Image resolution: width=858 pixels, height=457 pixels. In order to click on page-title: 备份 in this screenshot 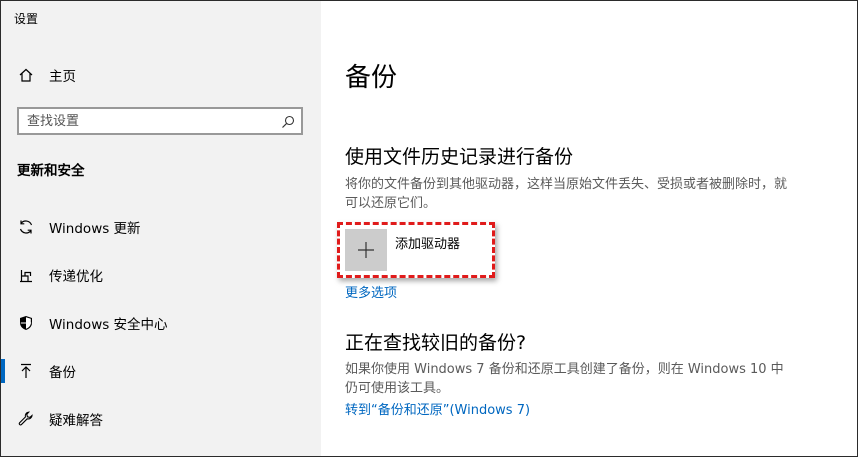, I will do `click(371, 78)`.